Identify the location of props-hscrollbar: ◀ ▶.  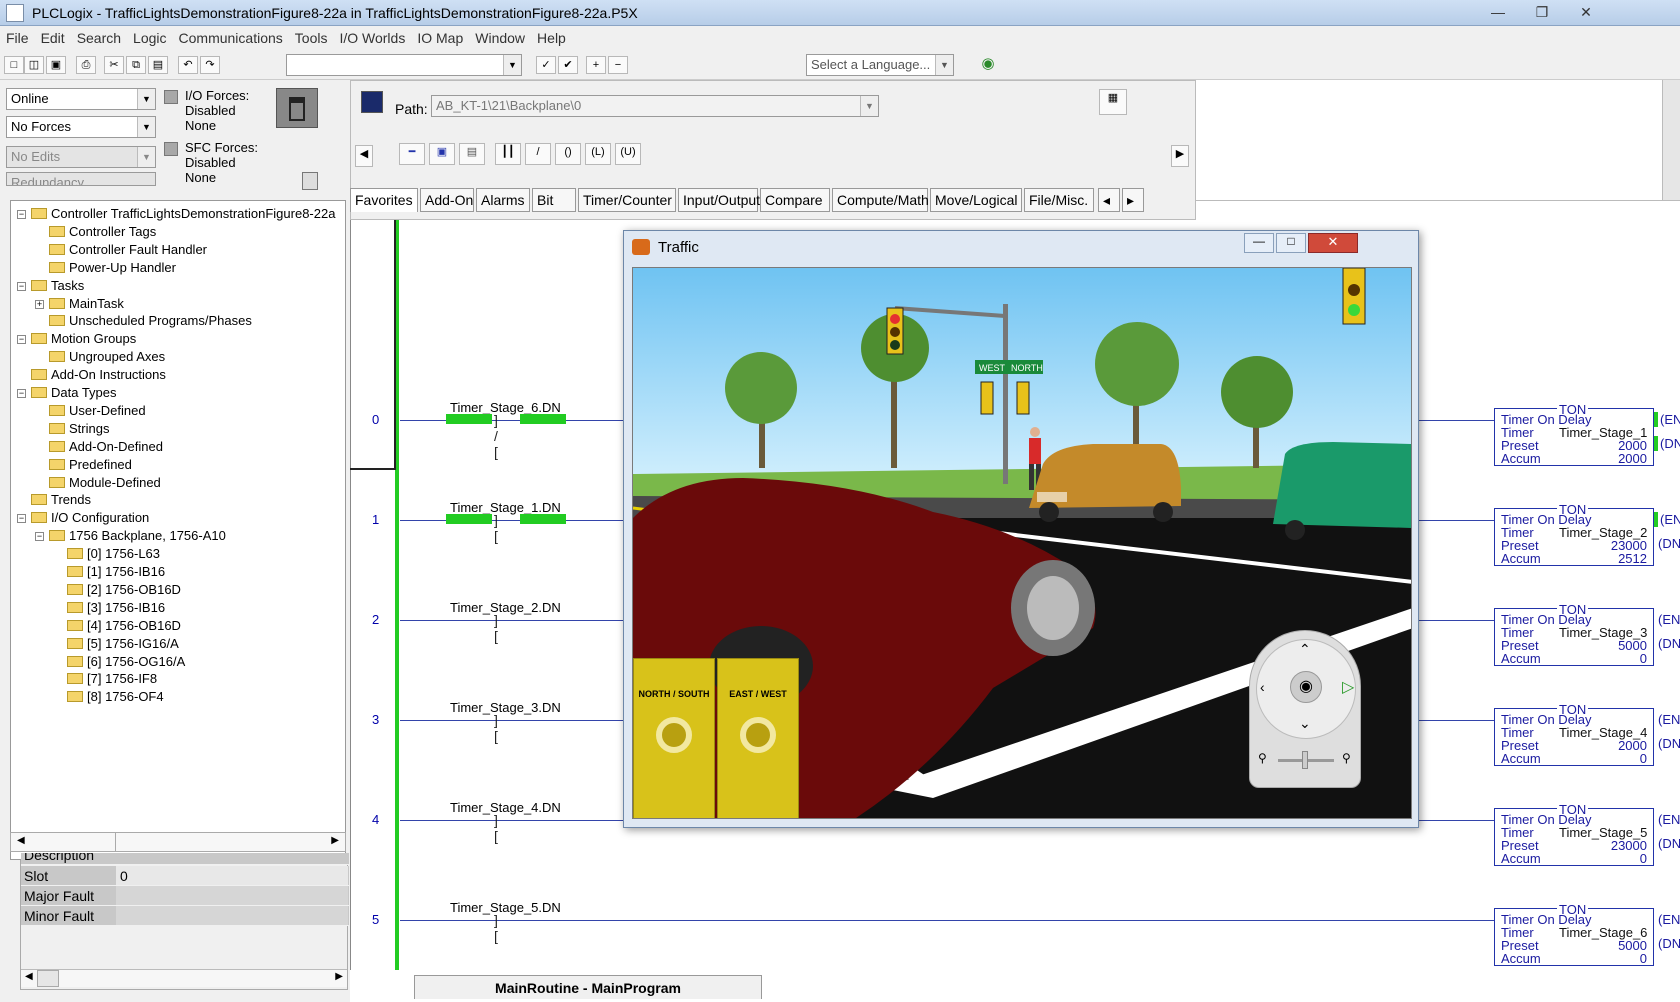
(184, 978).